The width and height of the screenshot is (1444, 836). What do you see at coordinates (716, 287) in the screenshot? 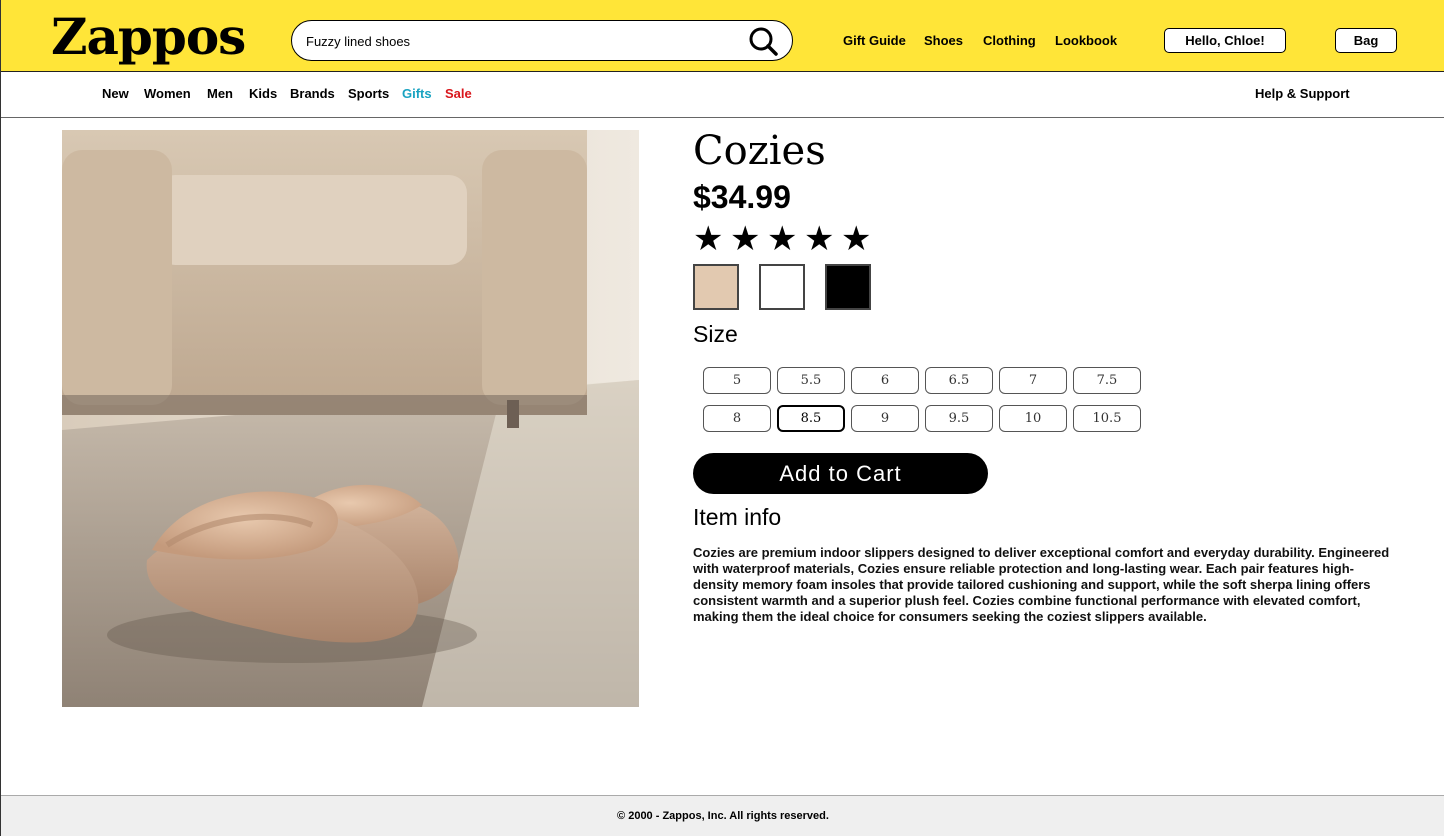
I see `color-swatch-beige` at bounding box center [716, 287].